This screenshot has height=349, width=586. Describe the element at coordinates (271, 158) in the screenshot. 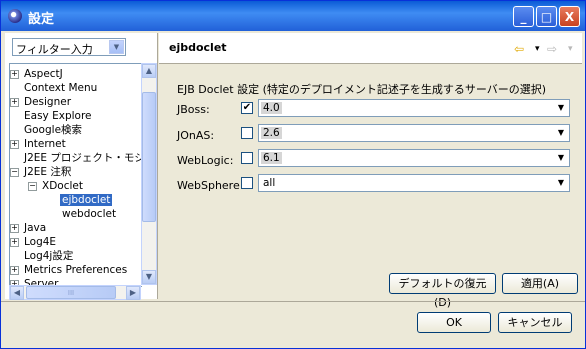

I see `weblogic-version-value: 6.1` at that location.